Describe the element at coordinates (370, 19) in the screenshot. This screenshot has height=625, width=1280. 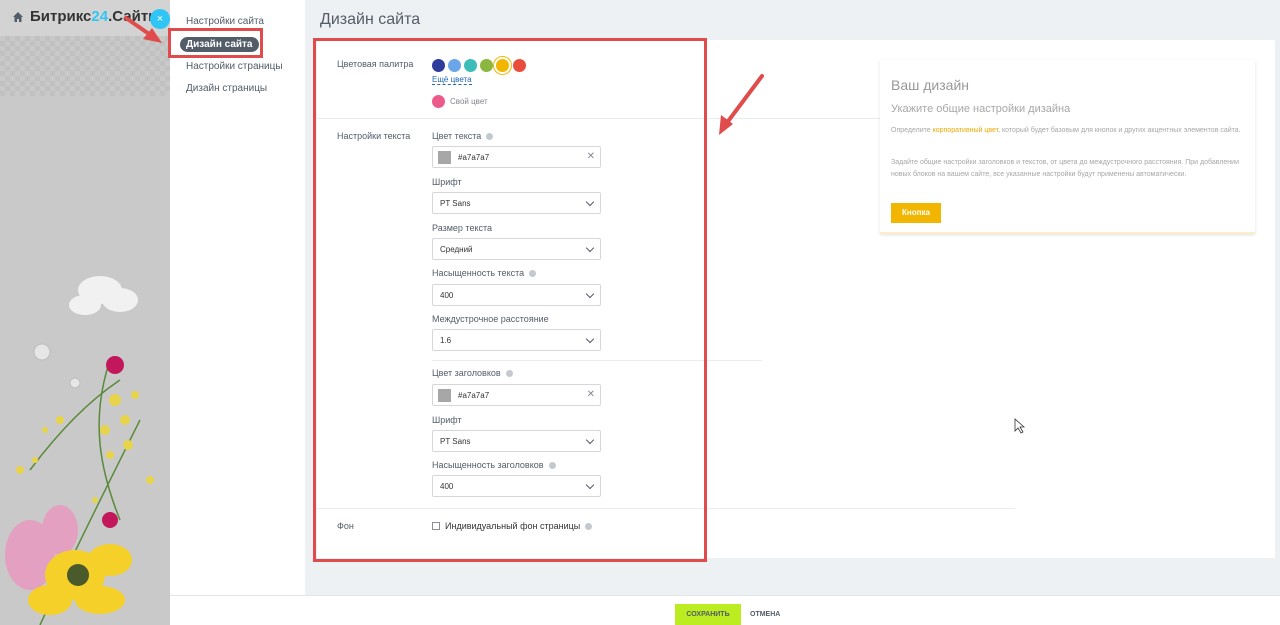
I see `page-title: Дизайн сайта` at that location.